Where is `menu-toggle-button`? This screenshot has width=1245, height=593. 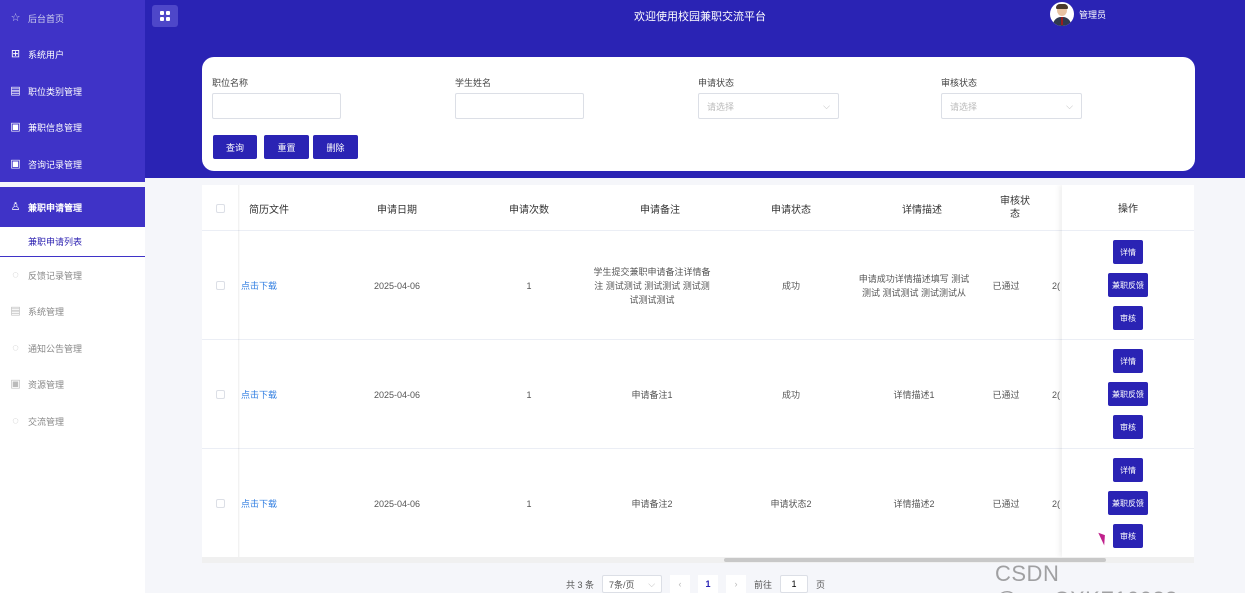 menu-toggle-button is located at coordinates (165, 16).